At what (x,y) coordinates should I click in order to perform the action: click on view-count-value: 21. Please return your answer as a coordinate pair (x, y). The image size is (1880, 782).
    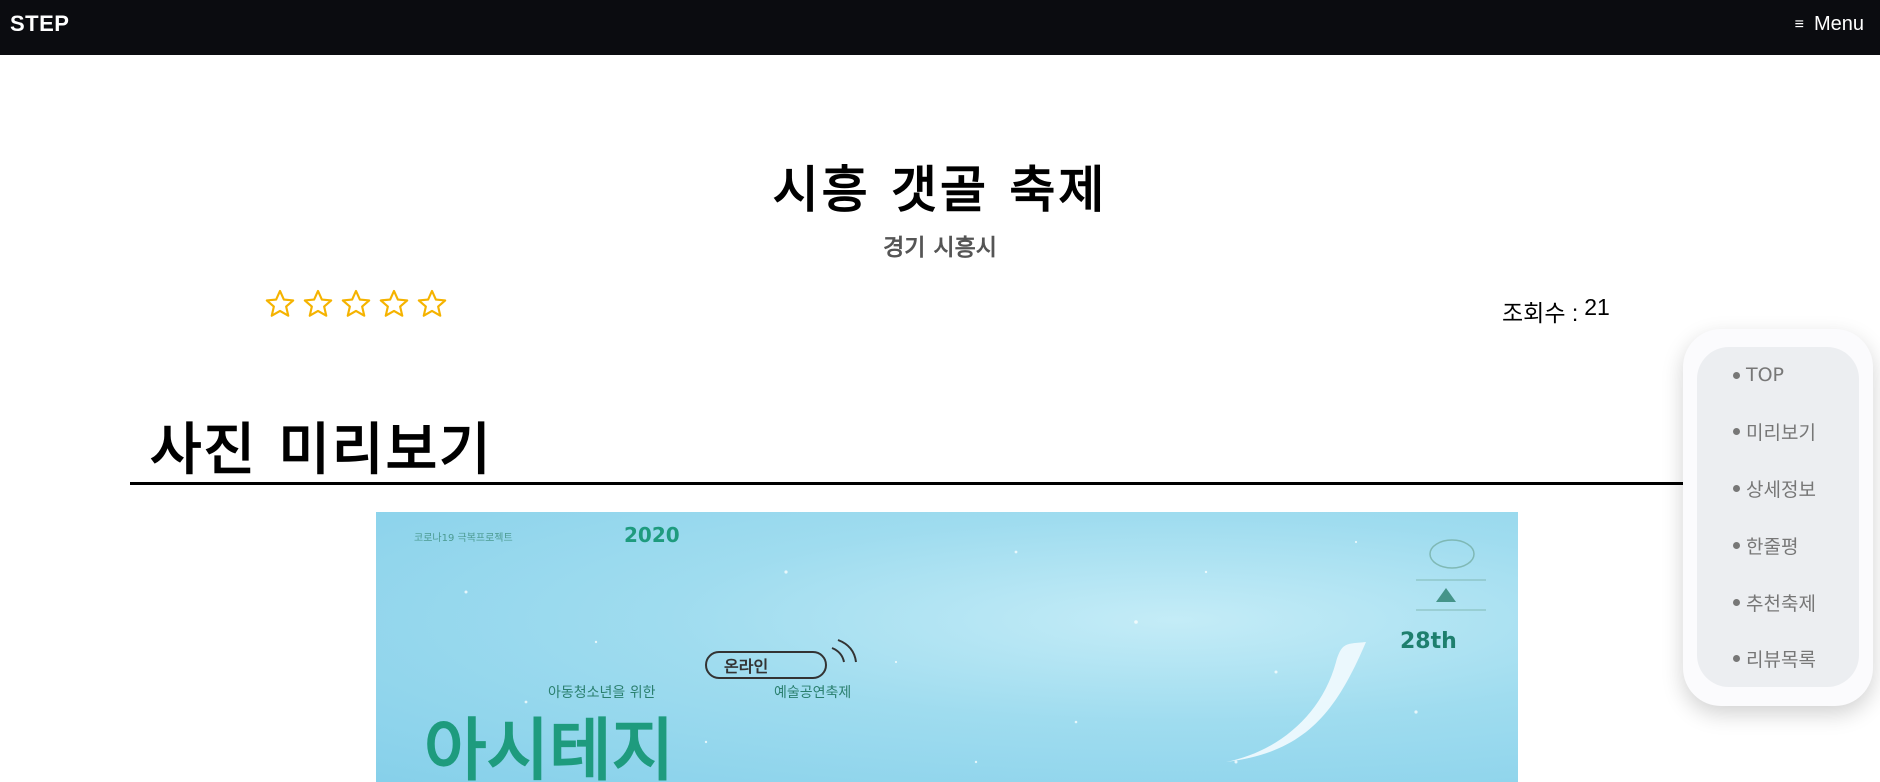
    Looking at the image, I should click on (1597, 307).